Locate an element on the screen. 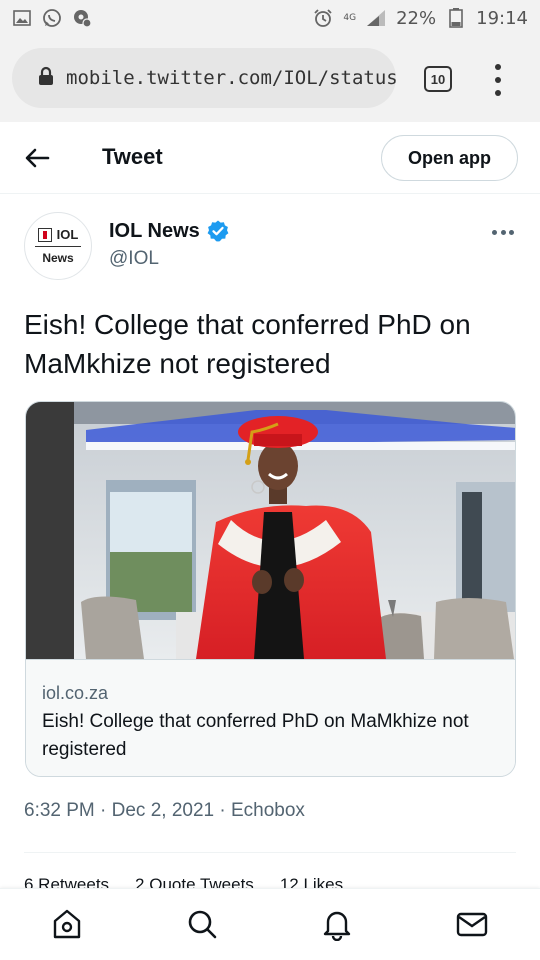 The width and height of the screenshot is (540, 960). gallery-notification-icon is located at coordinates (22, 18).